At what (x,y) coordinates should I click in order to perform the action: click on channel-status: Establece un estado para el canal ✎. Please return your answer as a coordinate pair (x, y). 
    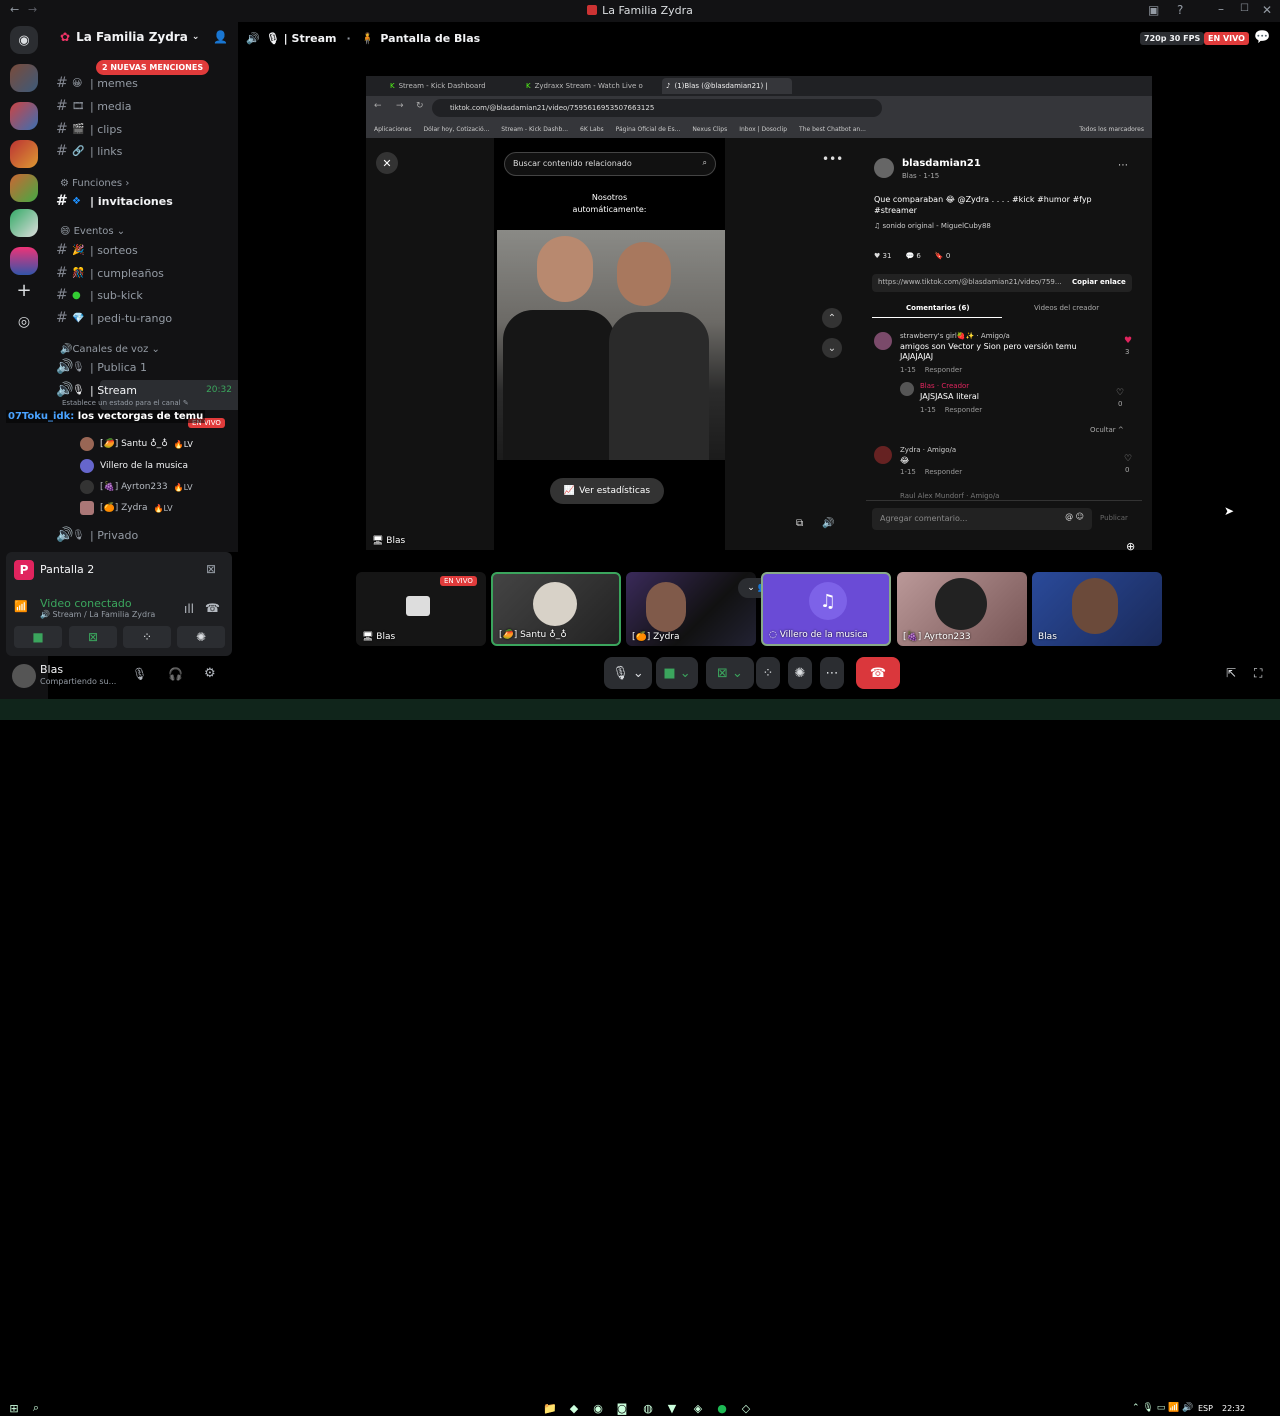
    Looking at the image, I should click on (125, 403).